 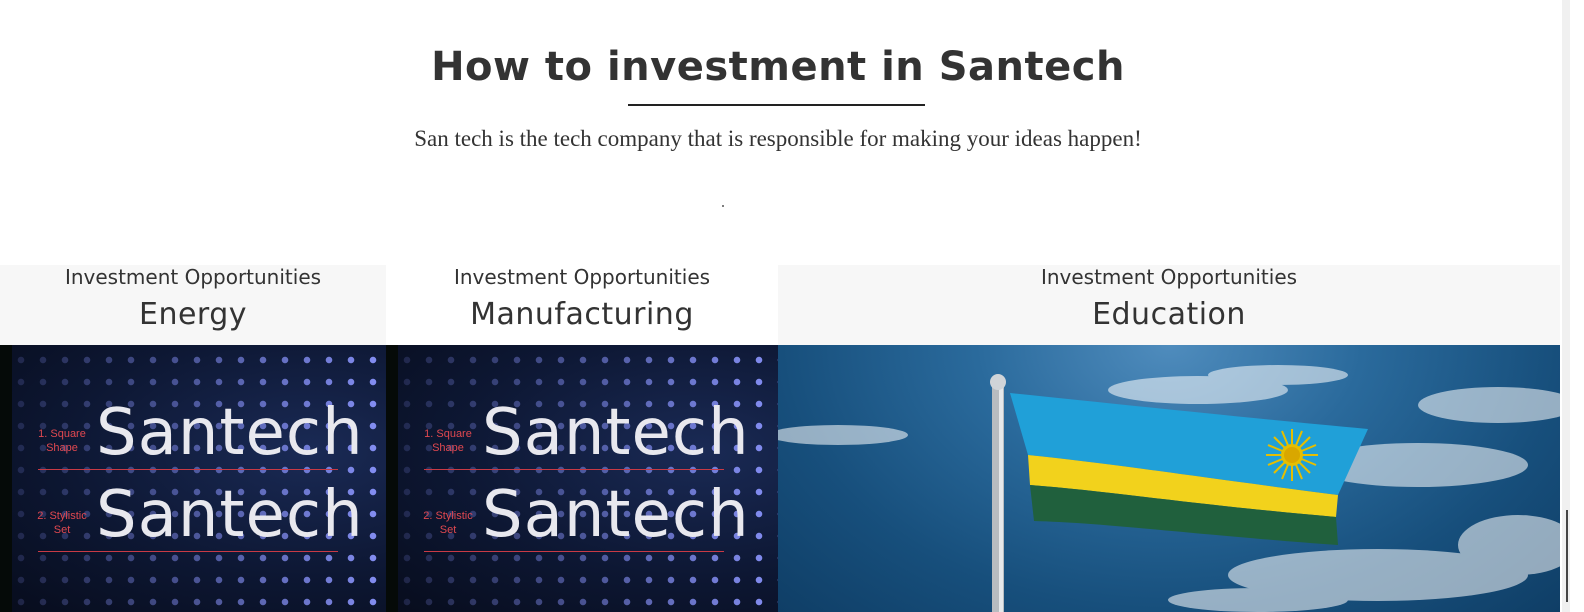 I want to click on card-title: Energy, so click(x=193, y=314).